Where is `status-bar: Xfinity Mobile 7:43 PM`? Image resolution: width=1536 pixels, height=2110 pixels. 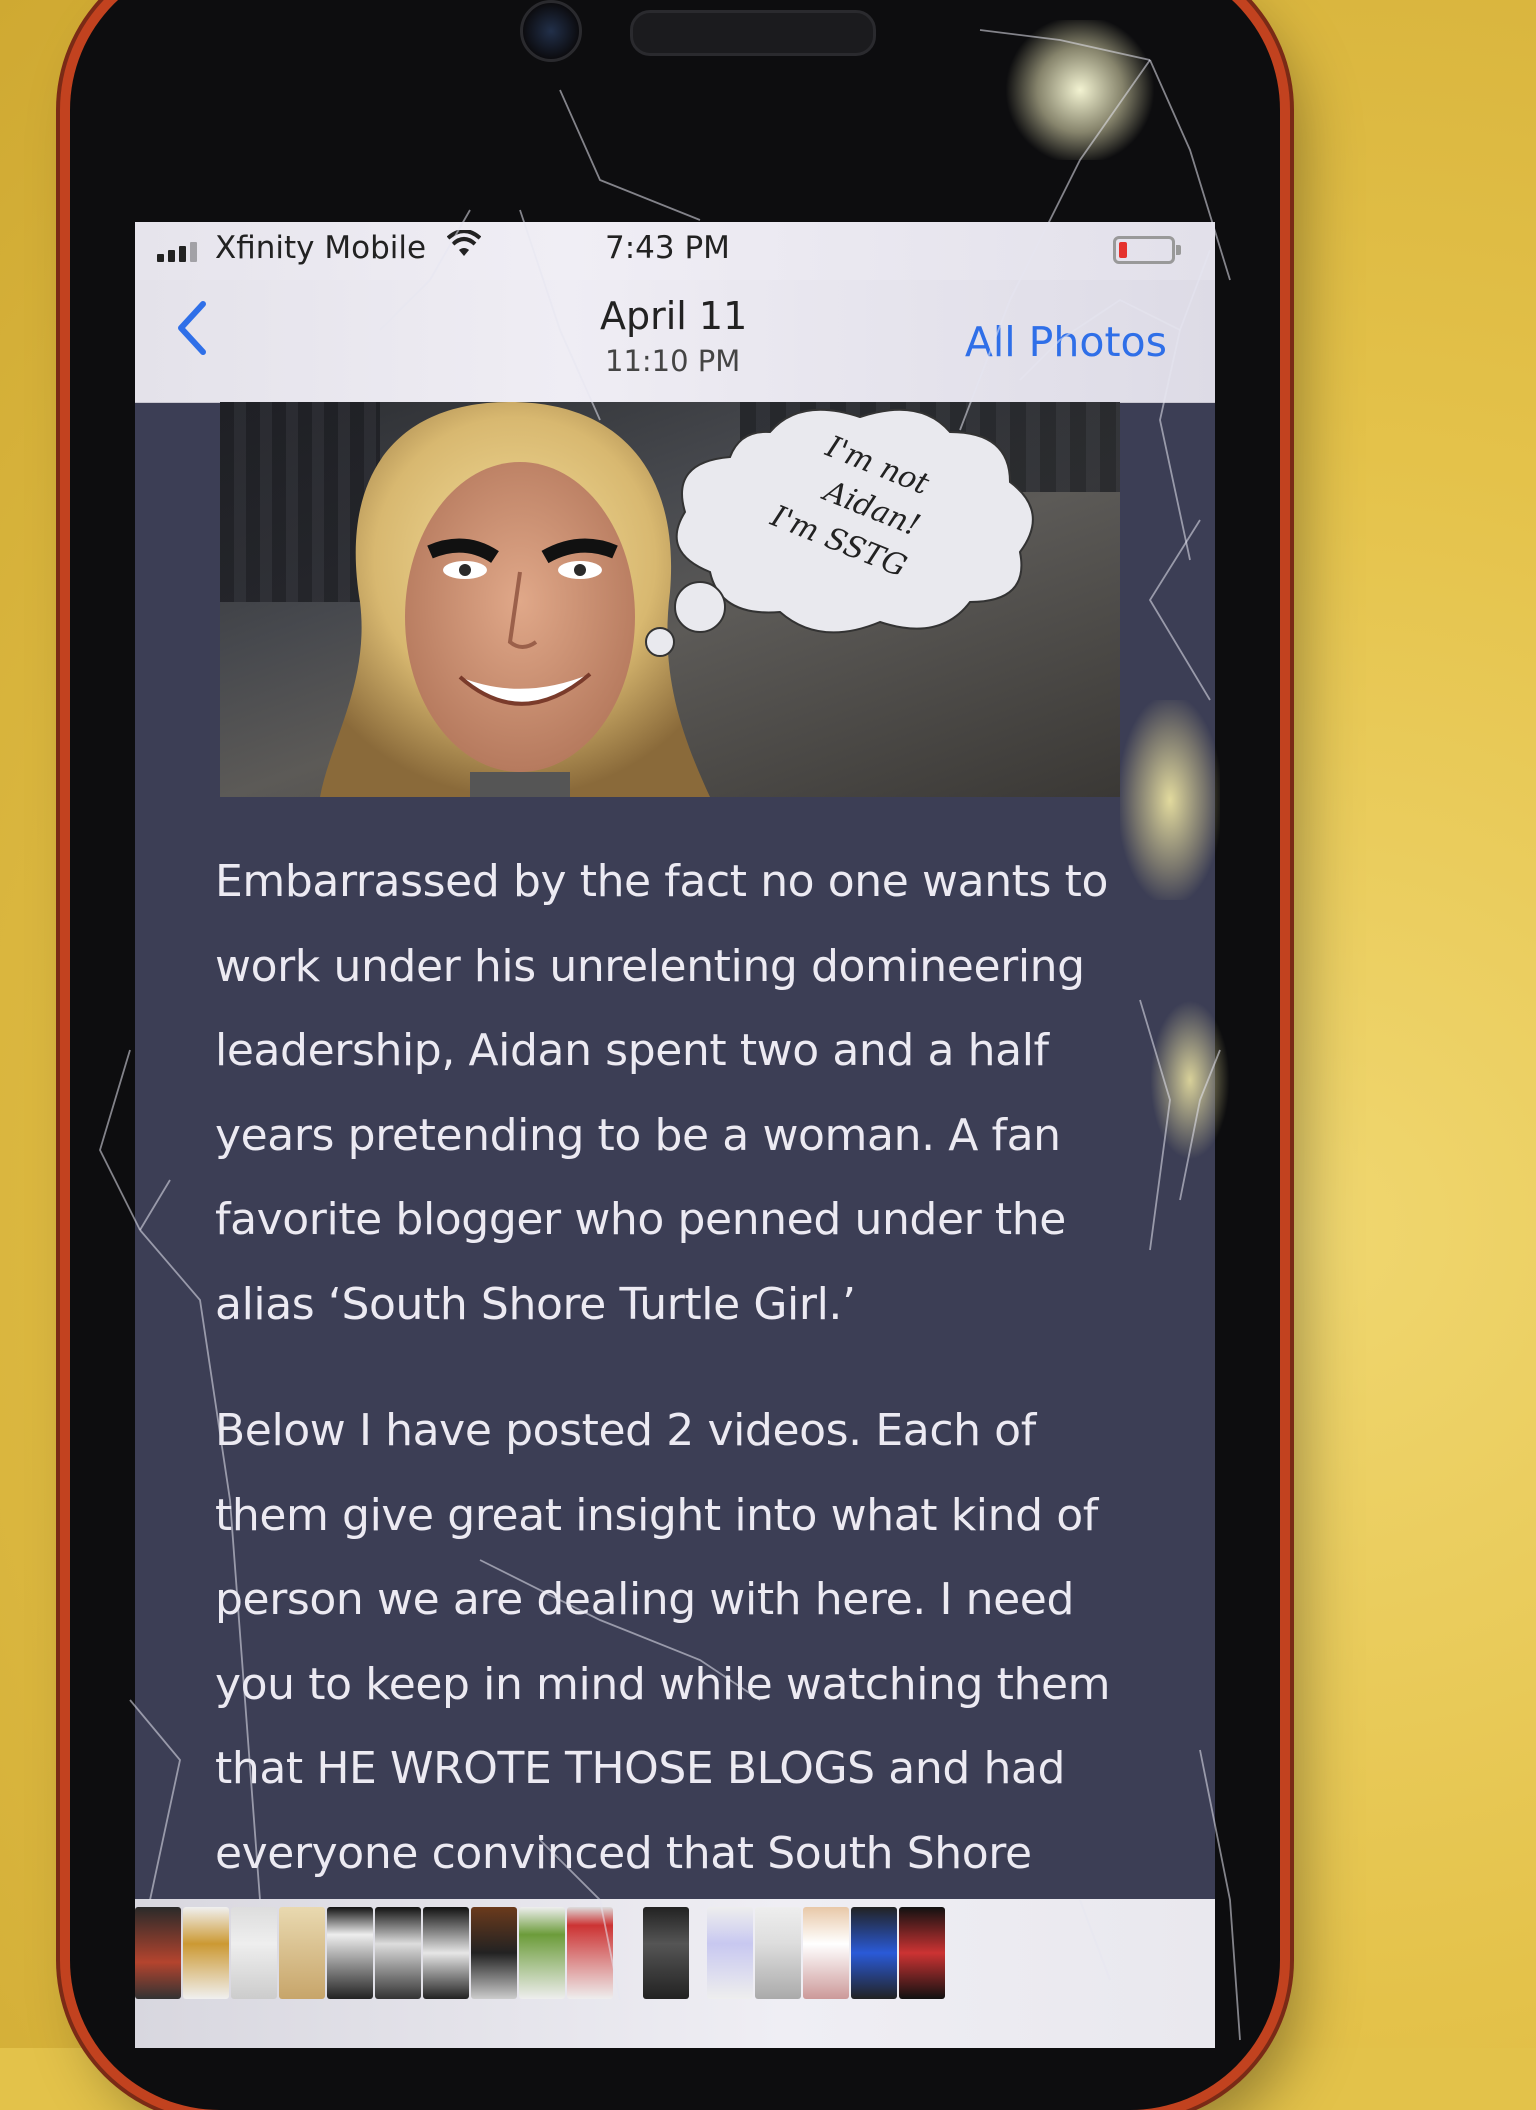
status-bar: Xfinity Mobile 7:43 PM is located at coordinates (675, 251).